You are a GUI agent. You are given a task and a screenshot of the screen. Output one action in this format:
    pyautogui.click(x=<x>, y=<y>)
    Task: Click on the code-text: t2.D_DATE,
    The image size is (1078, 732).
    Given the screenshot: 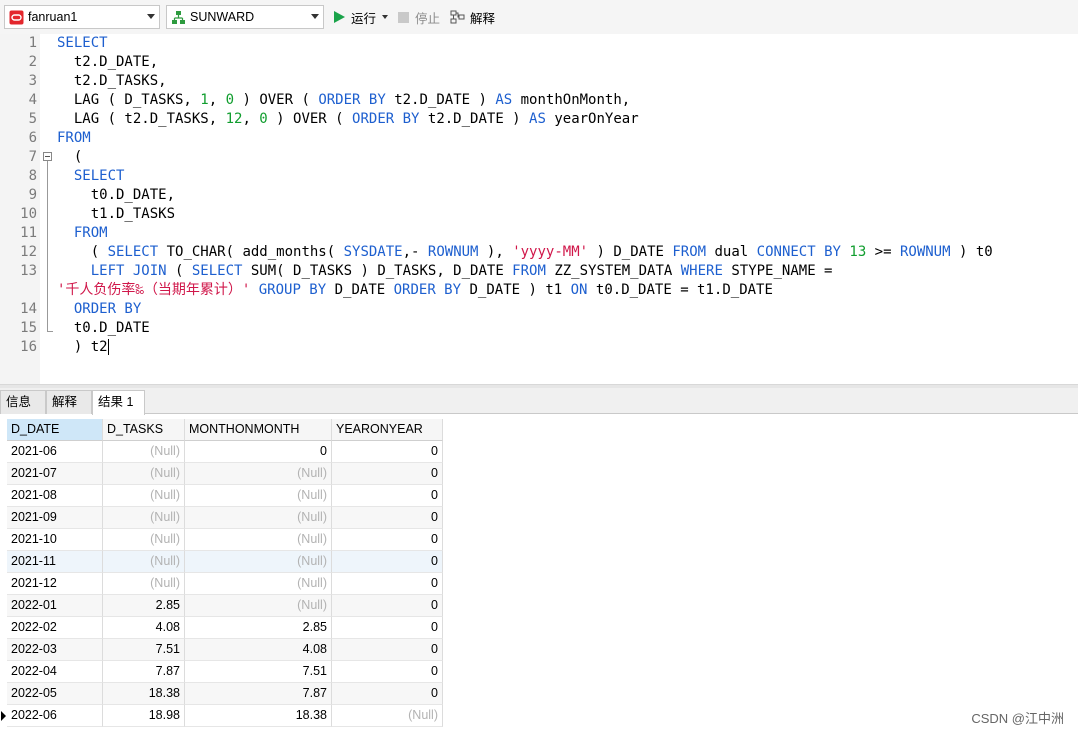 What is the action you would take?
    pyautogui.click(x=107, y=62)
    